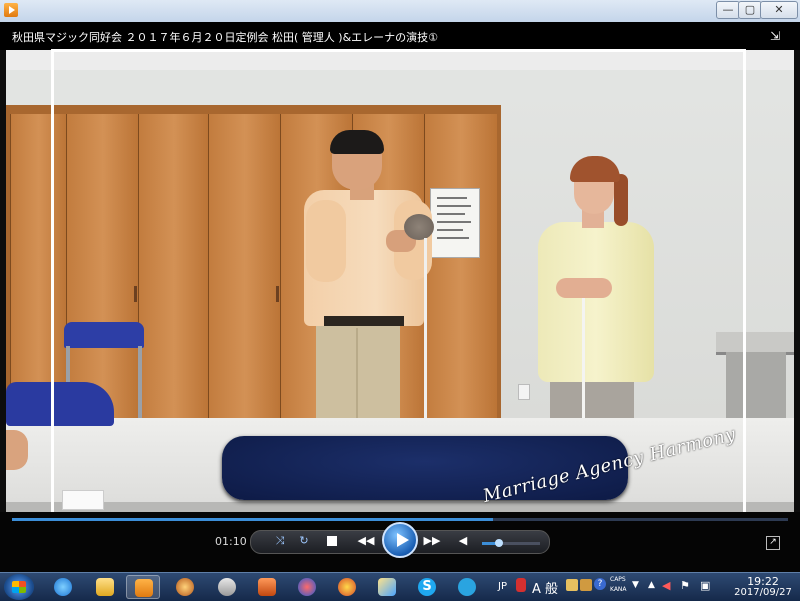 Image resolution: width=800 pixels, height=601 pixels. I want to click on next-icon: ▶▶, so click(432, 541).